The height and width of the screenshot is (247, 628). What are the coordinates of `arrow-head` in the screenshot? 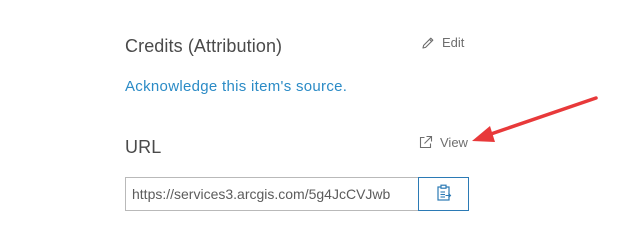 It's located at (483, 134).